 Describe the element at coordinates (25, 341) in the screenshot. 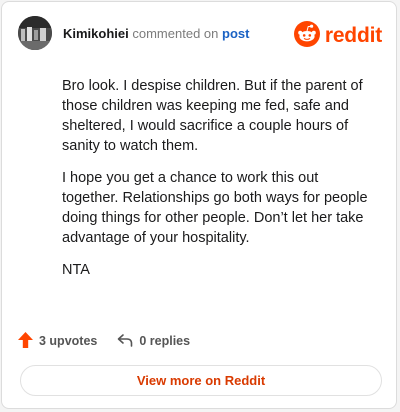

I see `upvote-arrow-icon` at that location.